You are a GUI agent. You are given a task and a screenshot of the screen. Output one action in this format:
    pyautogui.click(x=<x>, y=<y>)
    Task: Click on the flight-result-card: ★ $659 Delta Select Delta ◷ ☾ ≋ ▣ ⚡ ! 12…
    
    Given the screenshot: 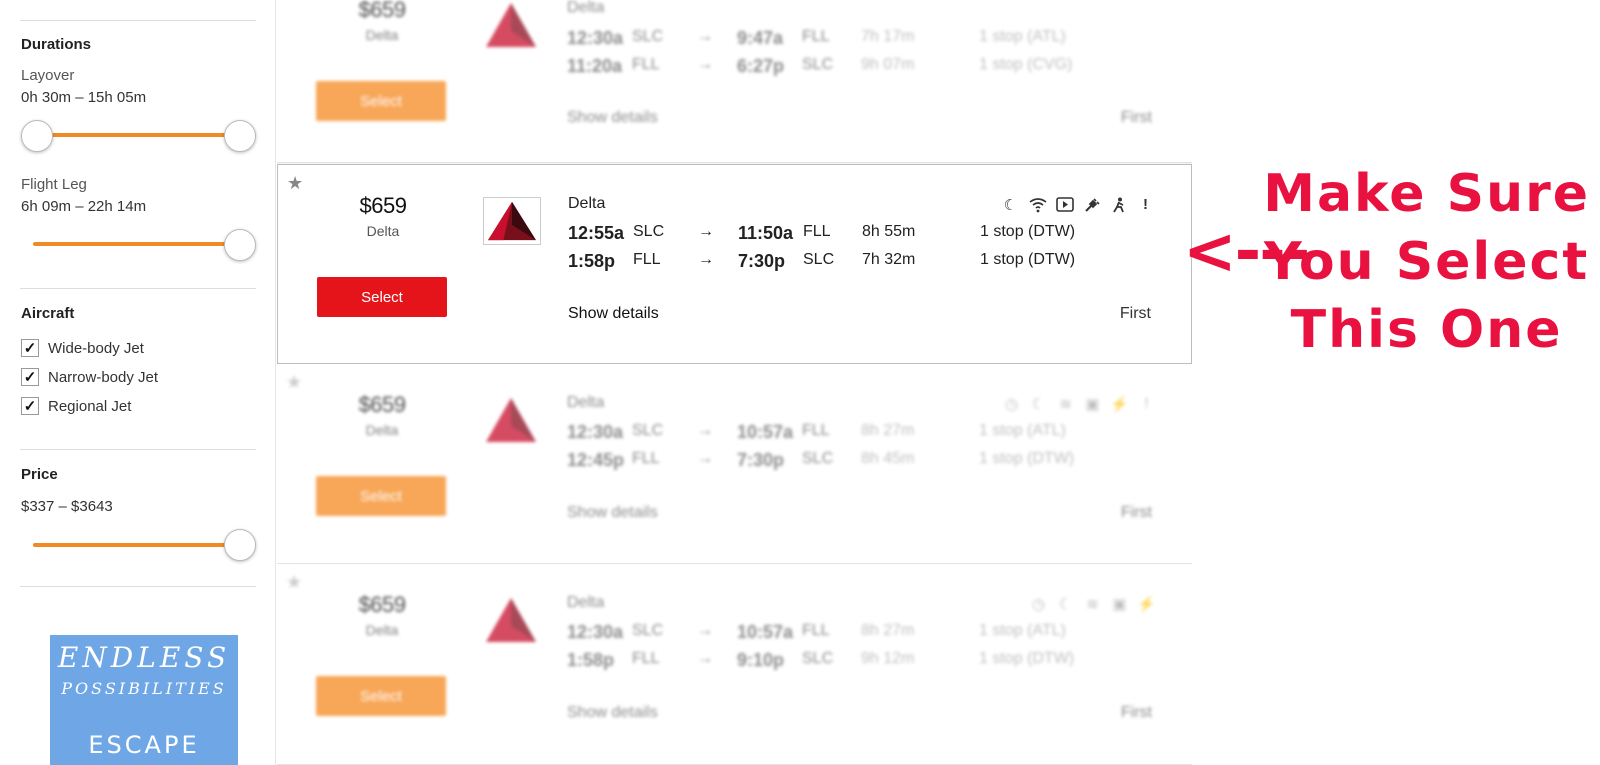 What is the action you would take?
    pyautogui.click(x=734, y=464)
    